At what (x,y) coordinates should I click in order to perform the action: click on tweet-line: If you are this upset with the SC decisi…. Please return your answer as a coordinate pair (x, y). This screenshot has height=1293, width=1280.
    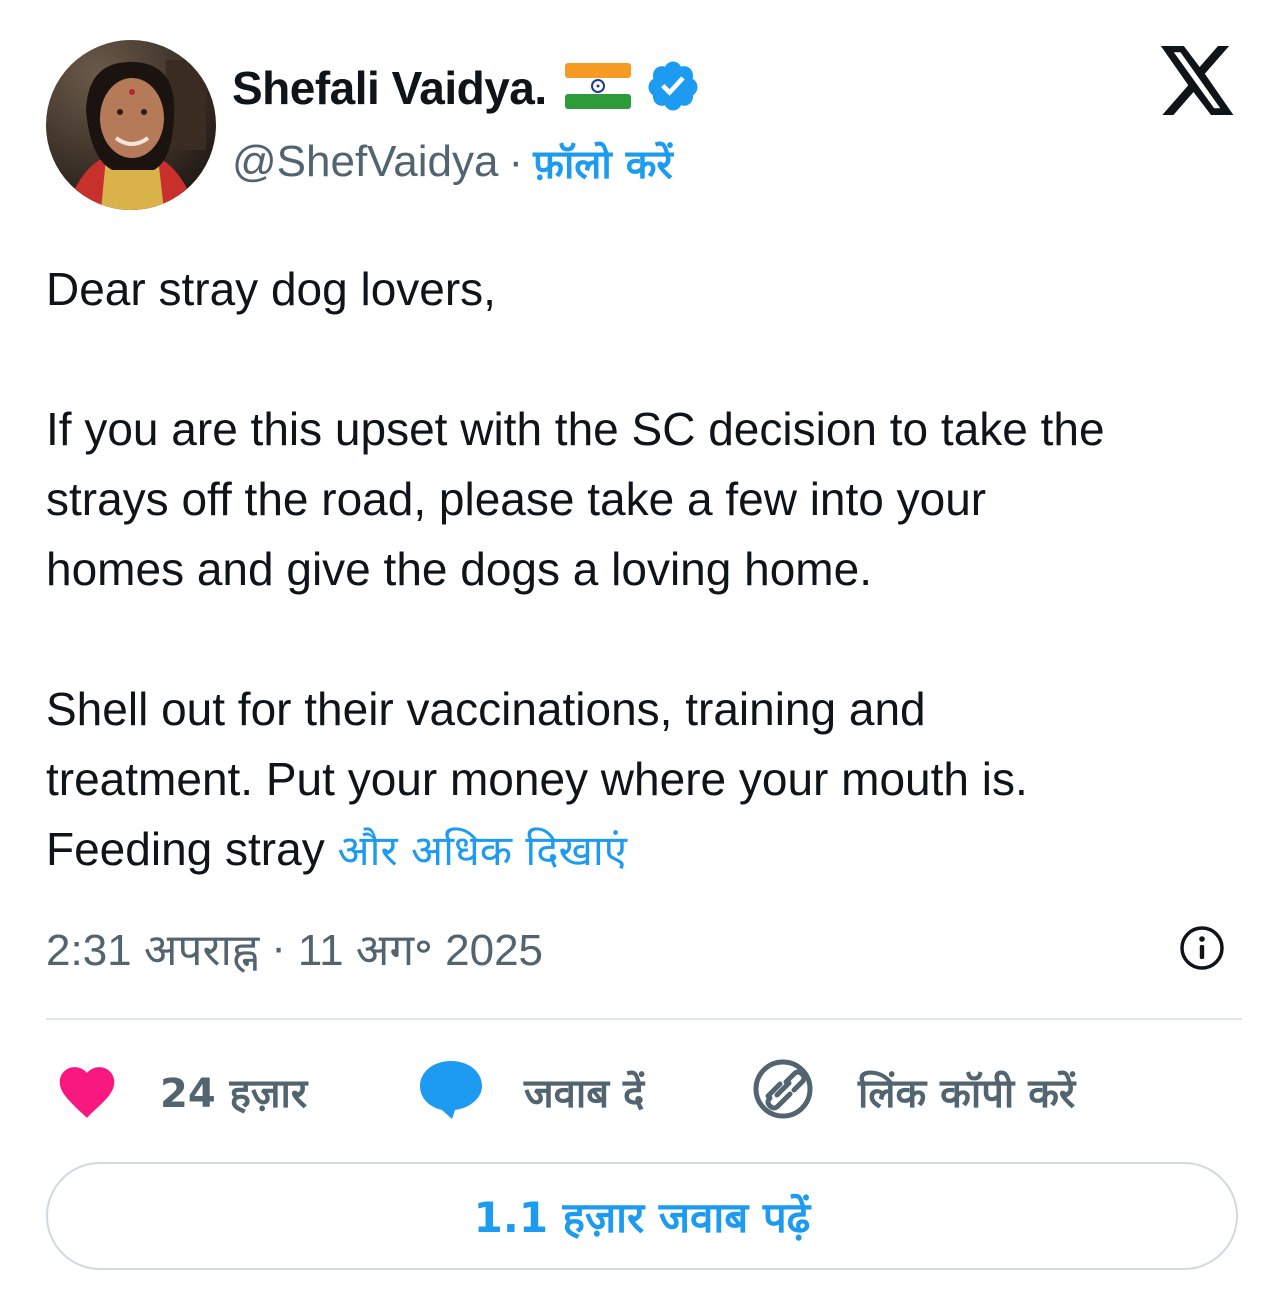
    Looking at the image, I should click on (575, 429).